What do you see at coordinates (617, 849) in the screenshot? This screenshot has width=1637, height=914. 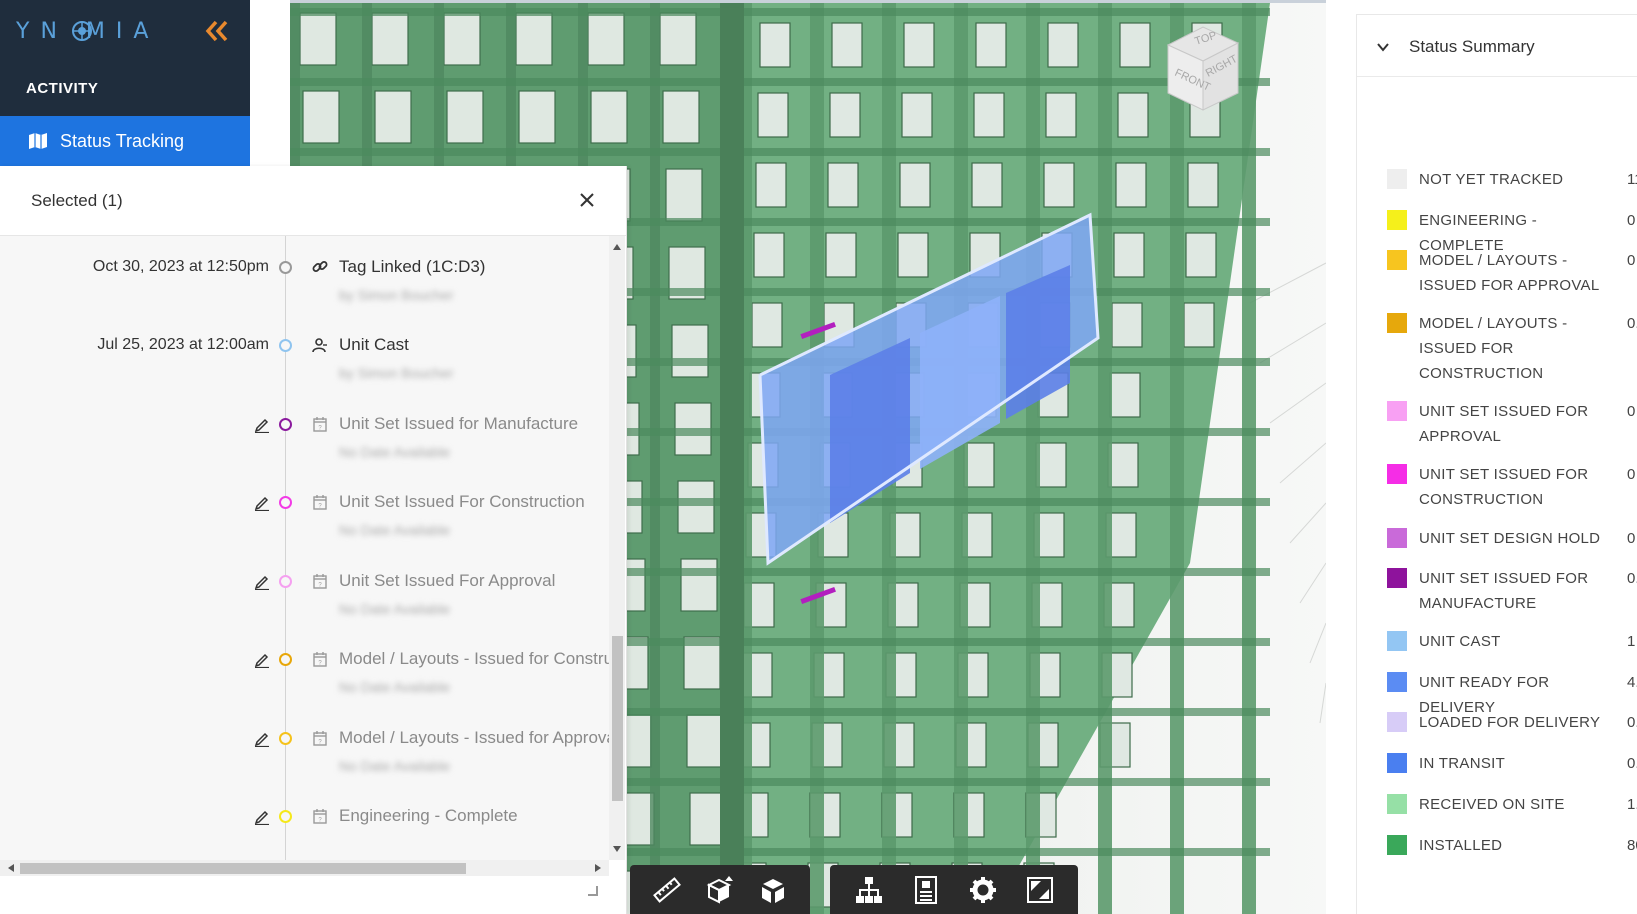 I see `scroll-down-arrow` at bounding box center [617, 849].